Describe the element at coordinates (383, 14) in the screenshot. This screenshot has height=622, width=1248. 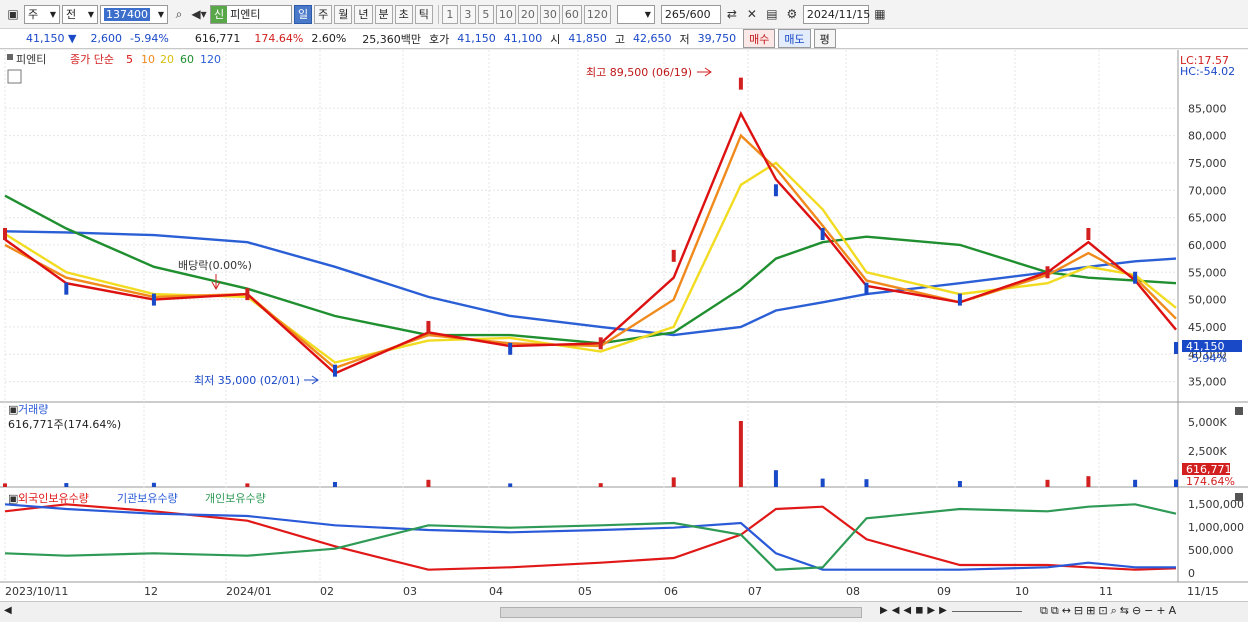
I see `period-minute: 분` at that location.